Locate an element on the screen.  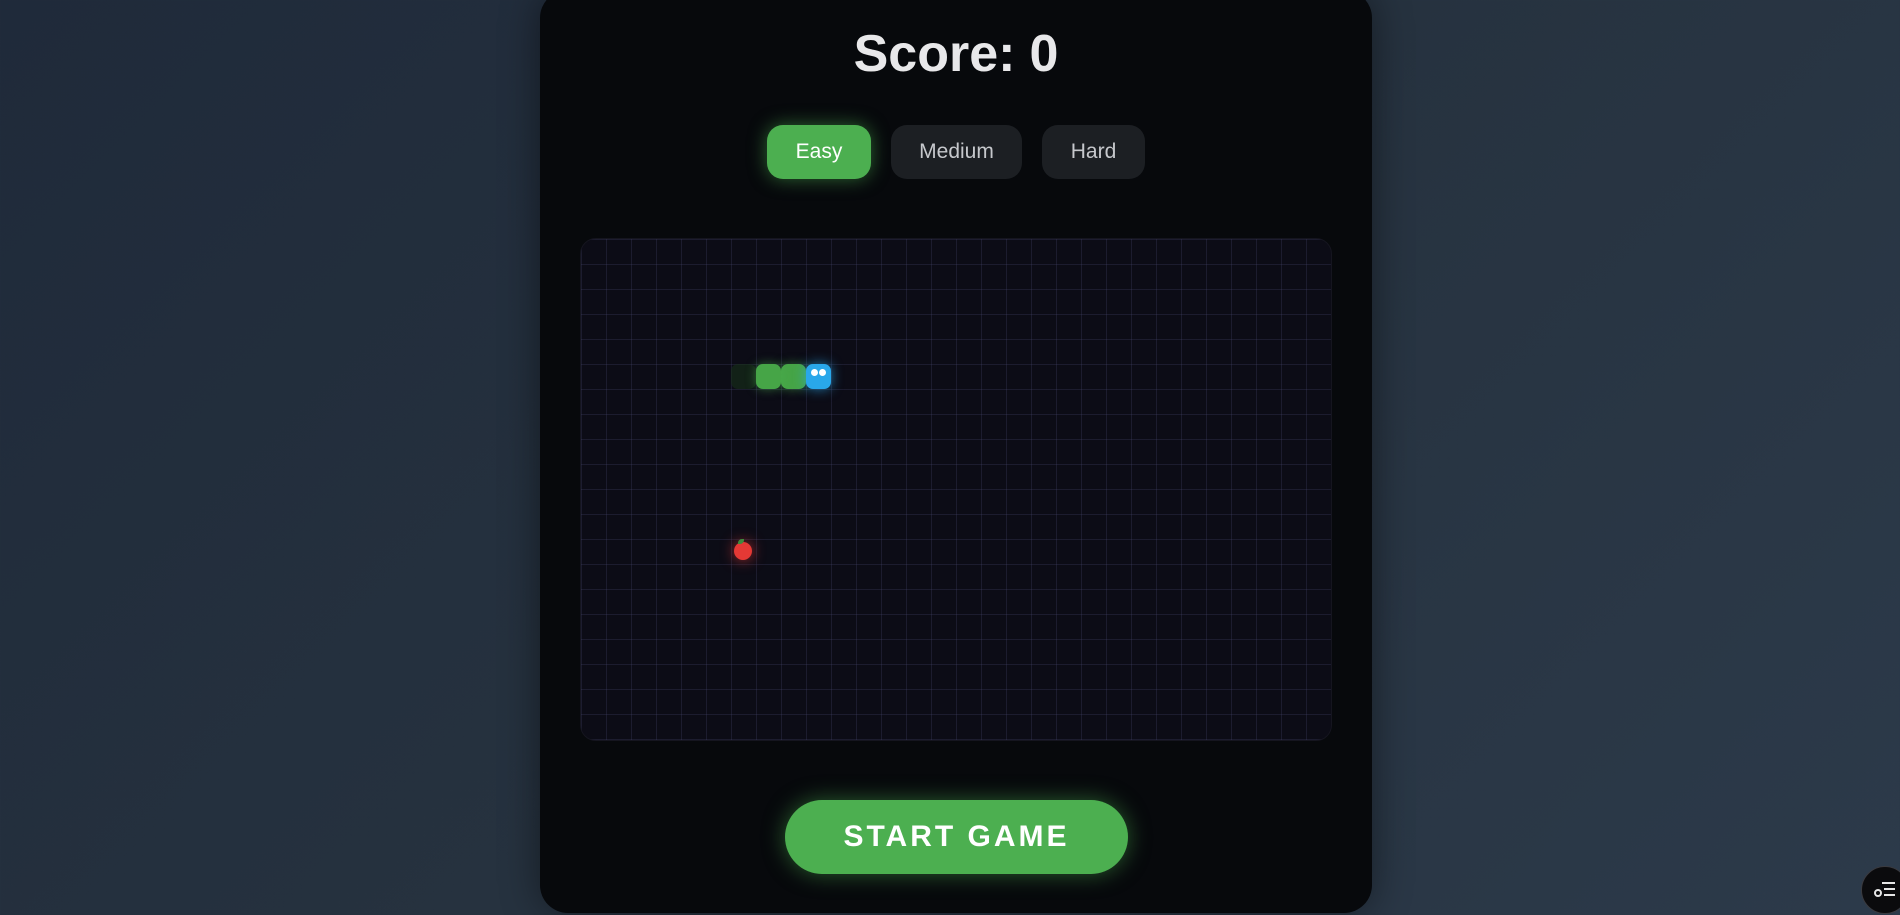
difficulty-medium-button: Medium is located at coordinates (956, 152).